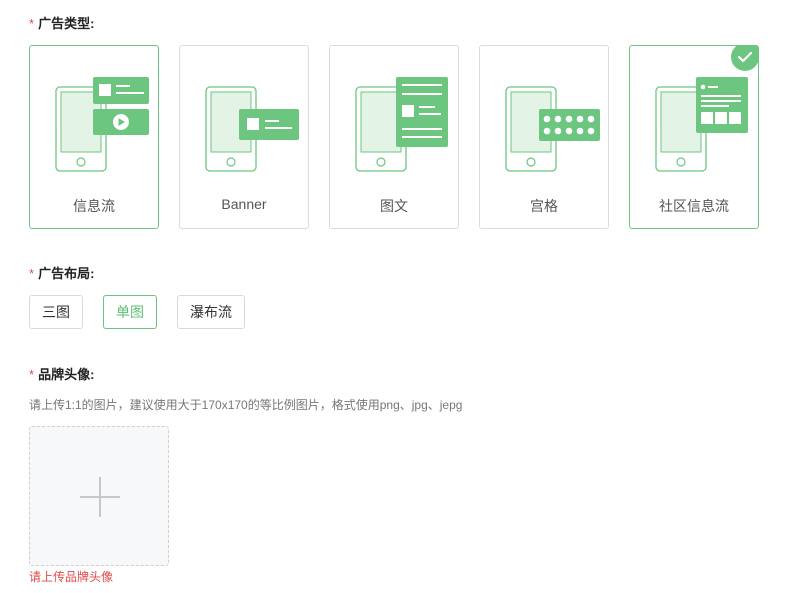 The height and width of the screenshot is (593, 807). Describe the element at coordinates (211, 312) in the screenshot. I see `layout-waterfall-button: 瀑布流` at that location.